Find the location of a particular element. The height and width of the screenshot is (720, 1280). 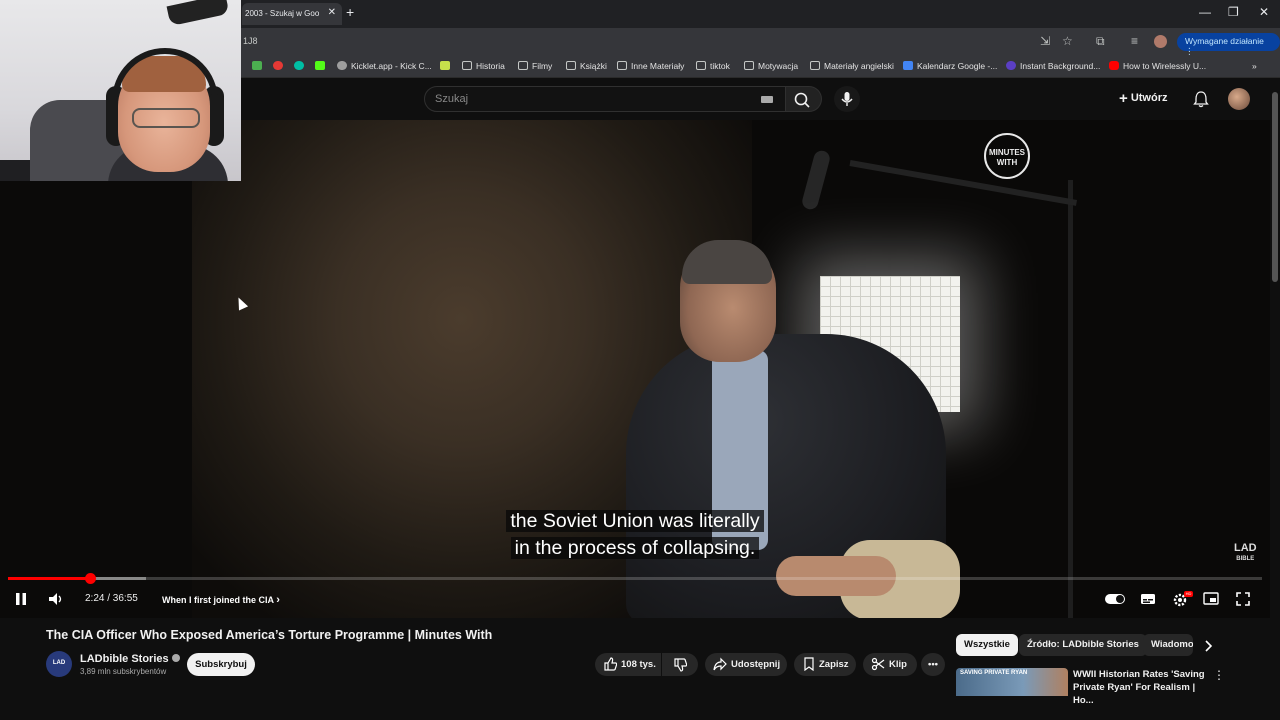

extensions-icon: ⧉ is located at coordinates (1100, 41).